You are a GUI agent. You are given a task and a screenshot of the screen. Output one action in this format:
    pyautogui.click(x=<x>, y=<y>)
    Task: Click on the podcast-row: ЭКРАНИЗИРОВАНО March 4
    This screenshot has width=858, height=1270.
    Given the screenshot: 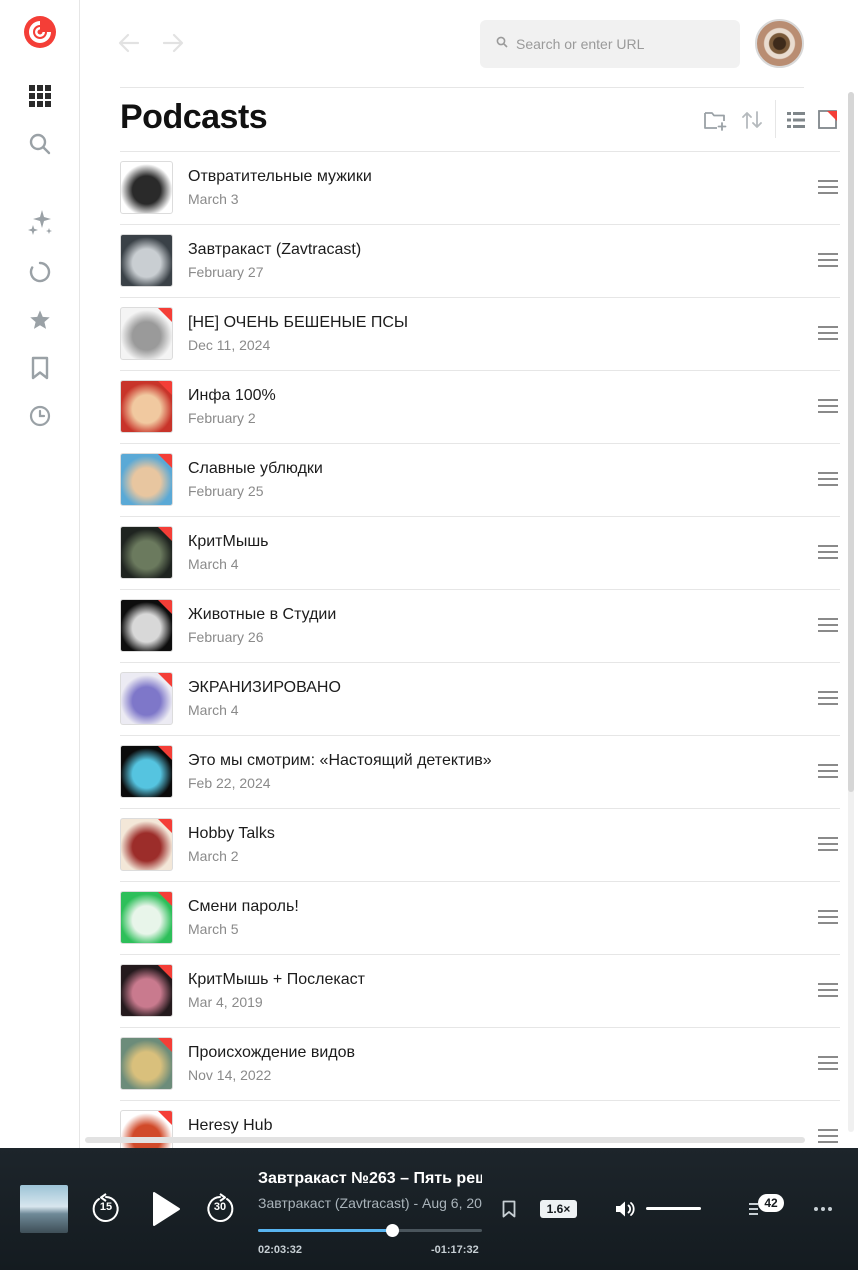 What is the action you would take?
    pyautogui.click(x=480, y=699)
    